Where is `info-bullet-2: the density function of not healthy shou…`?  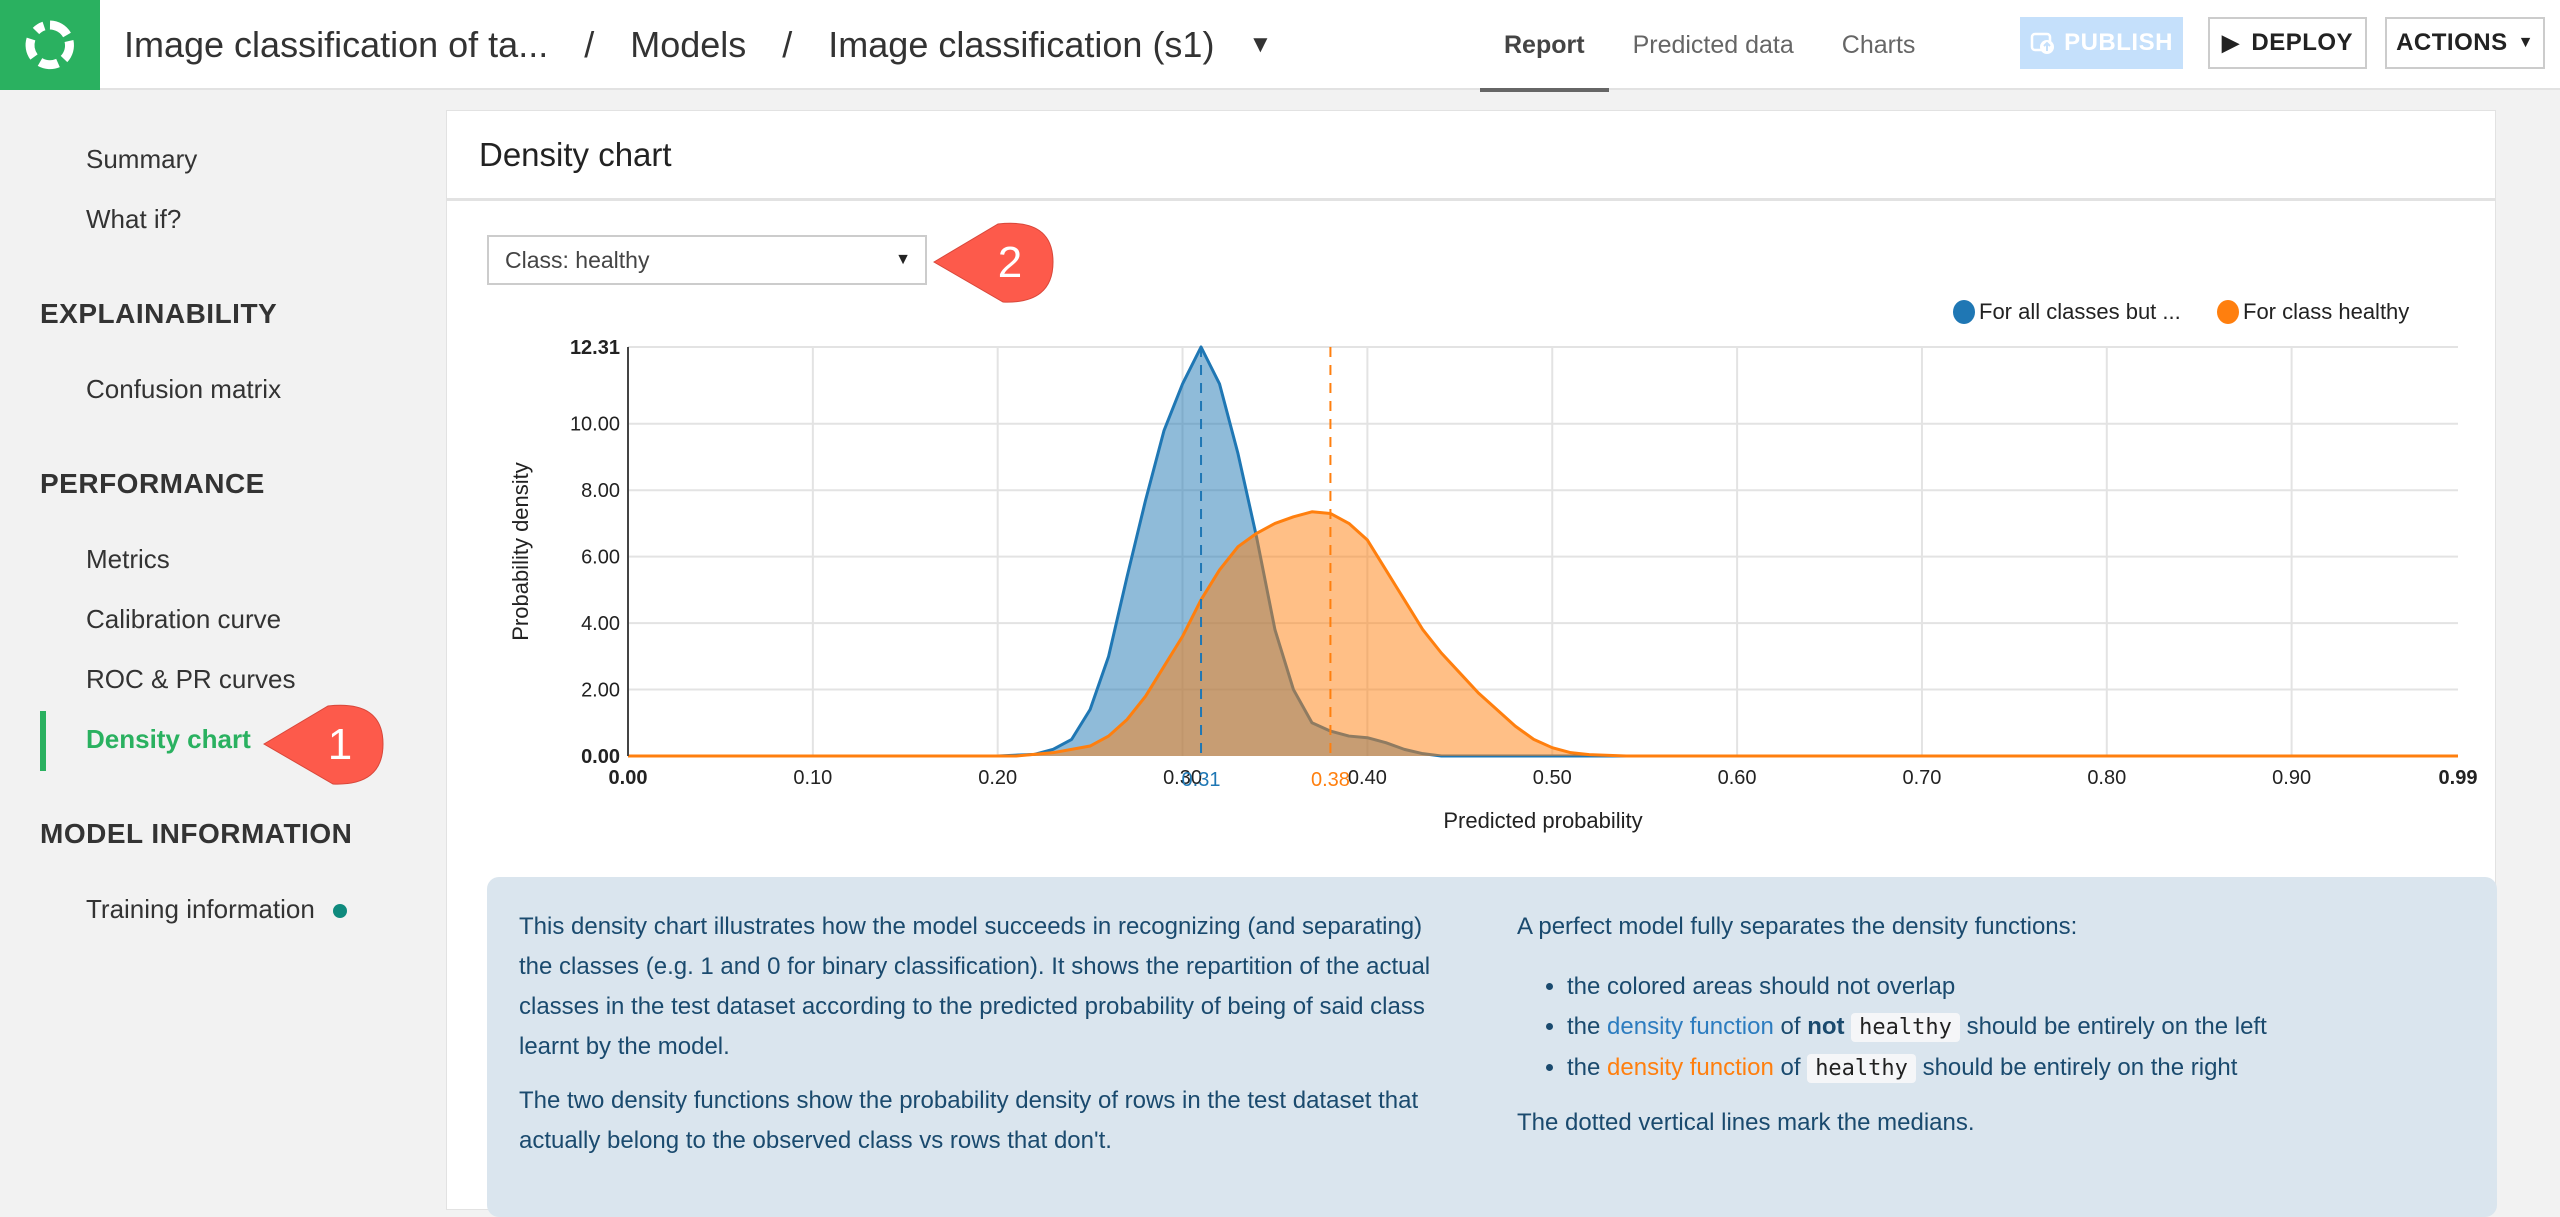 info-bullet-2: the density function of not healthy shou… is located at coordinates (2007, 1027).